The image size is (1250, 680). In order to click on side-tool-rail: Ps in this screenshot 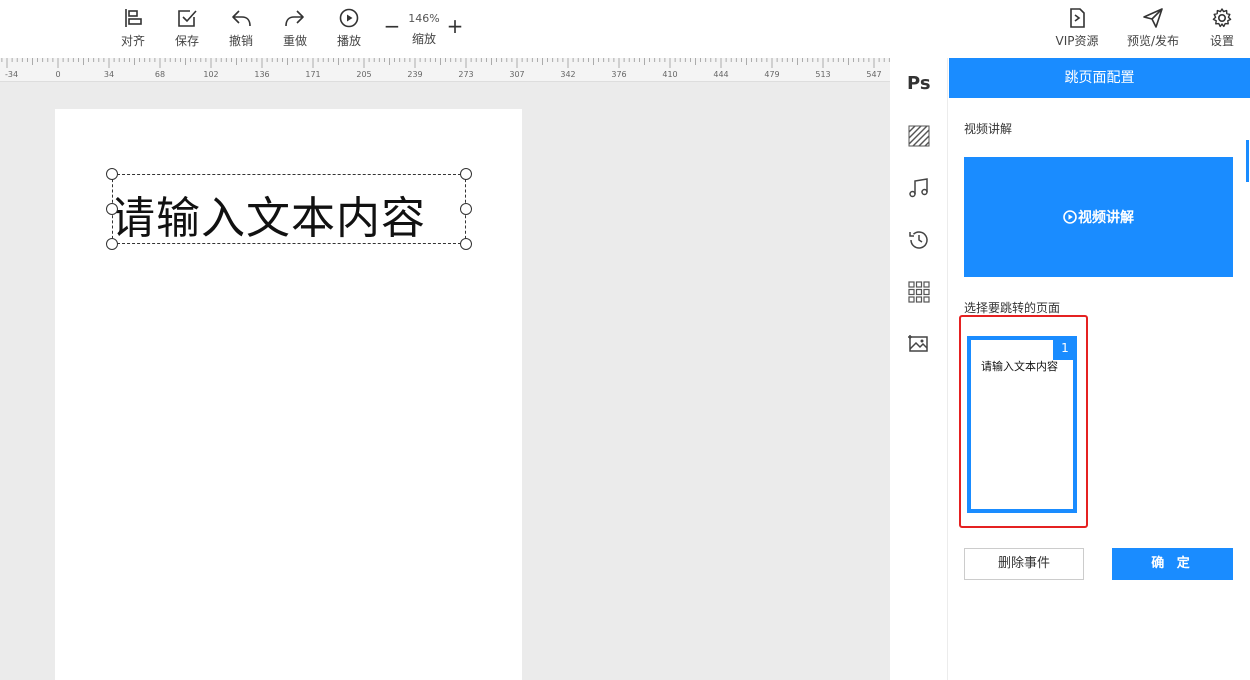, I will do `click(919, 369)`.